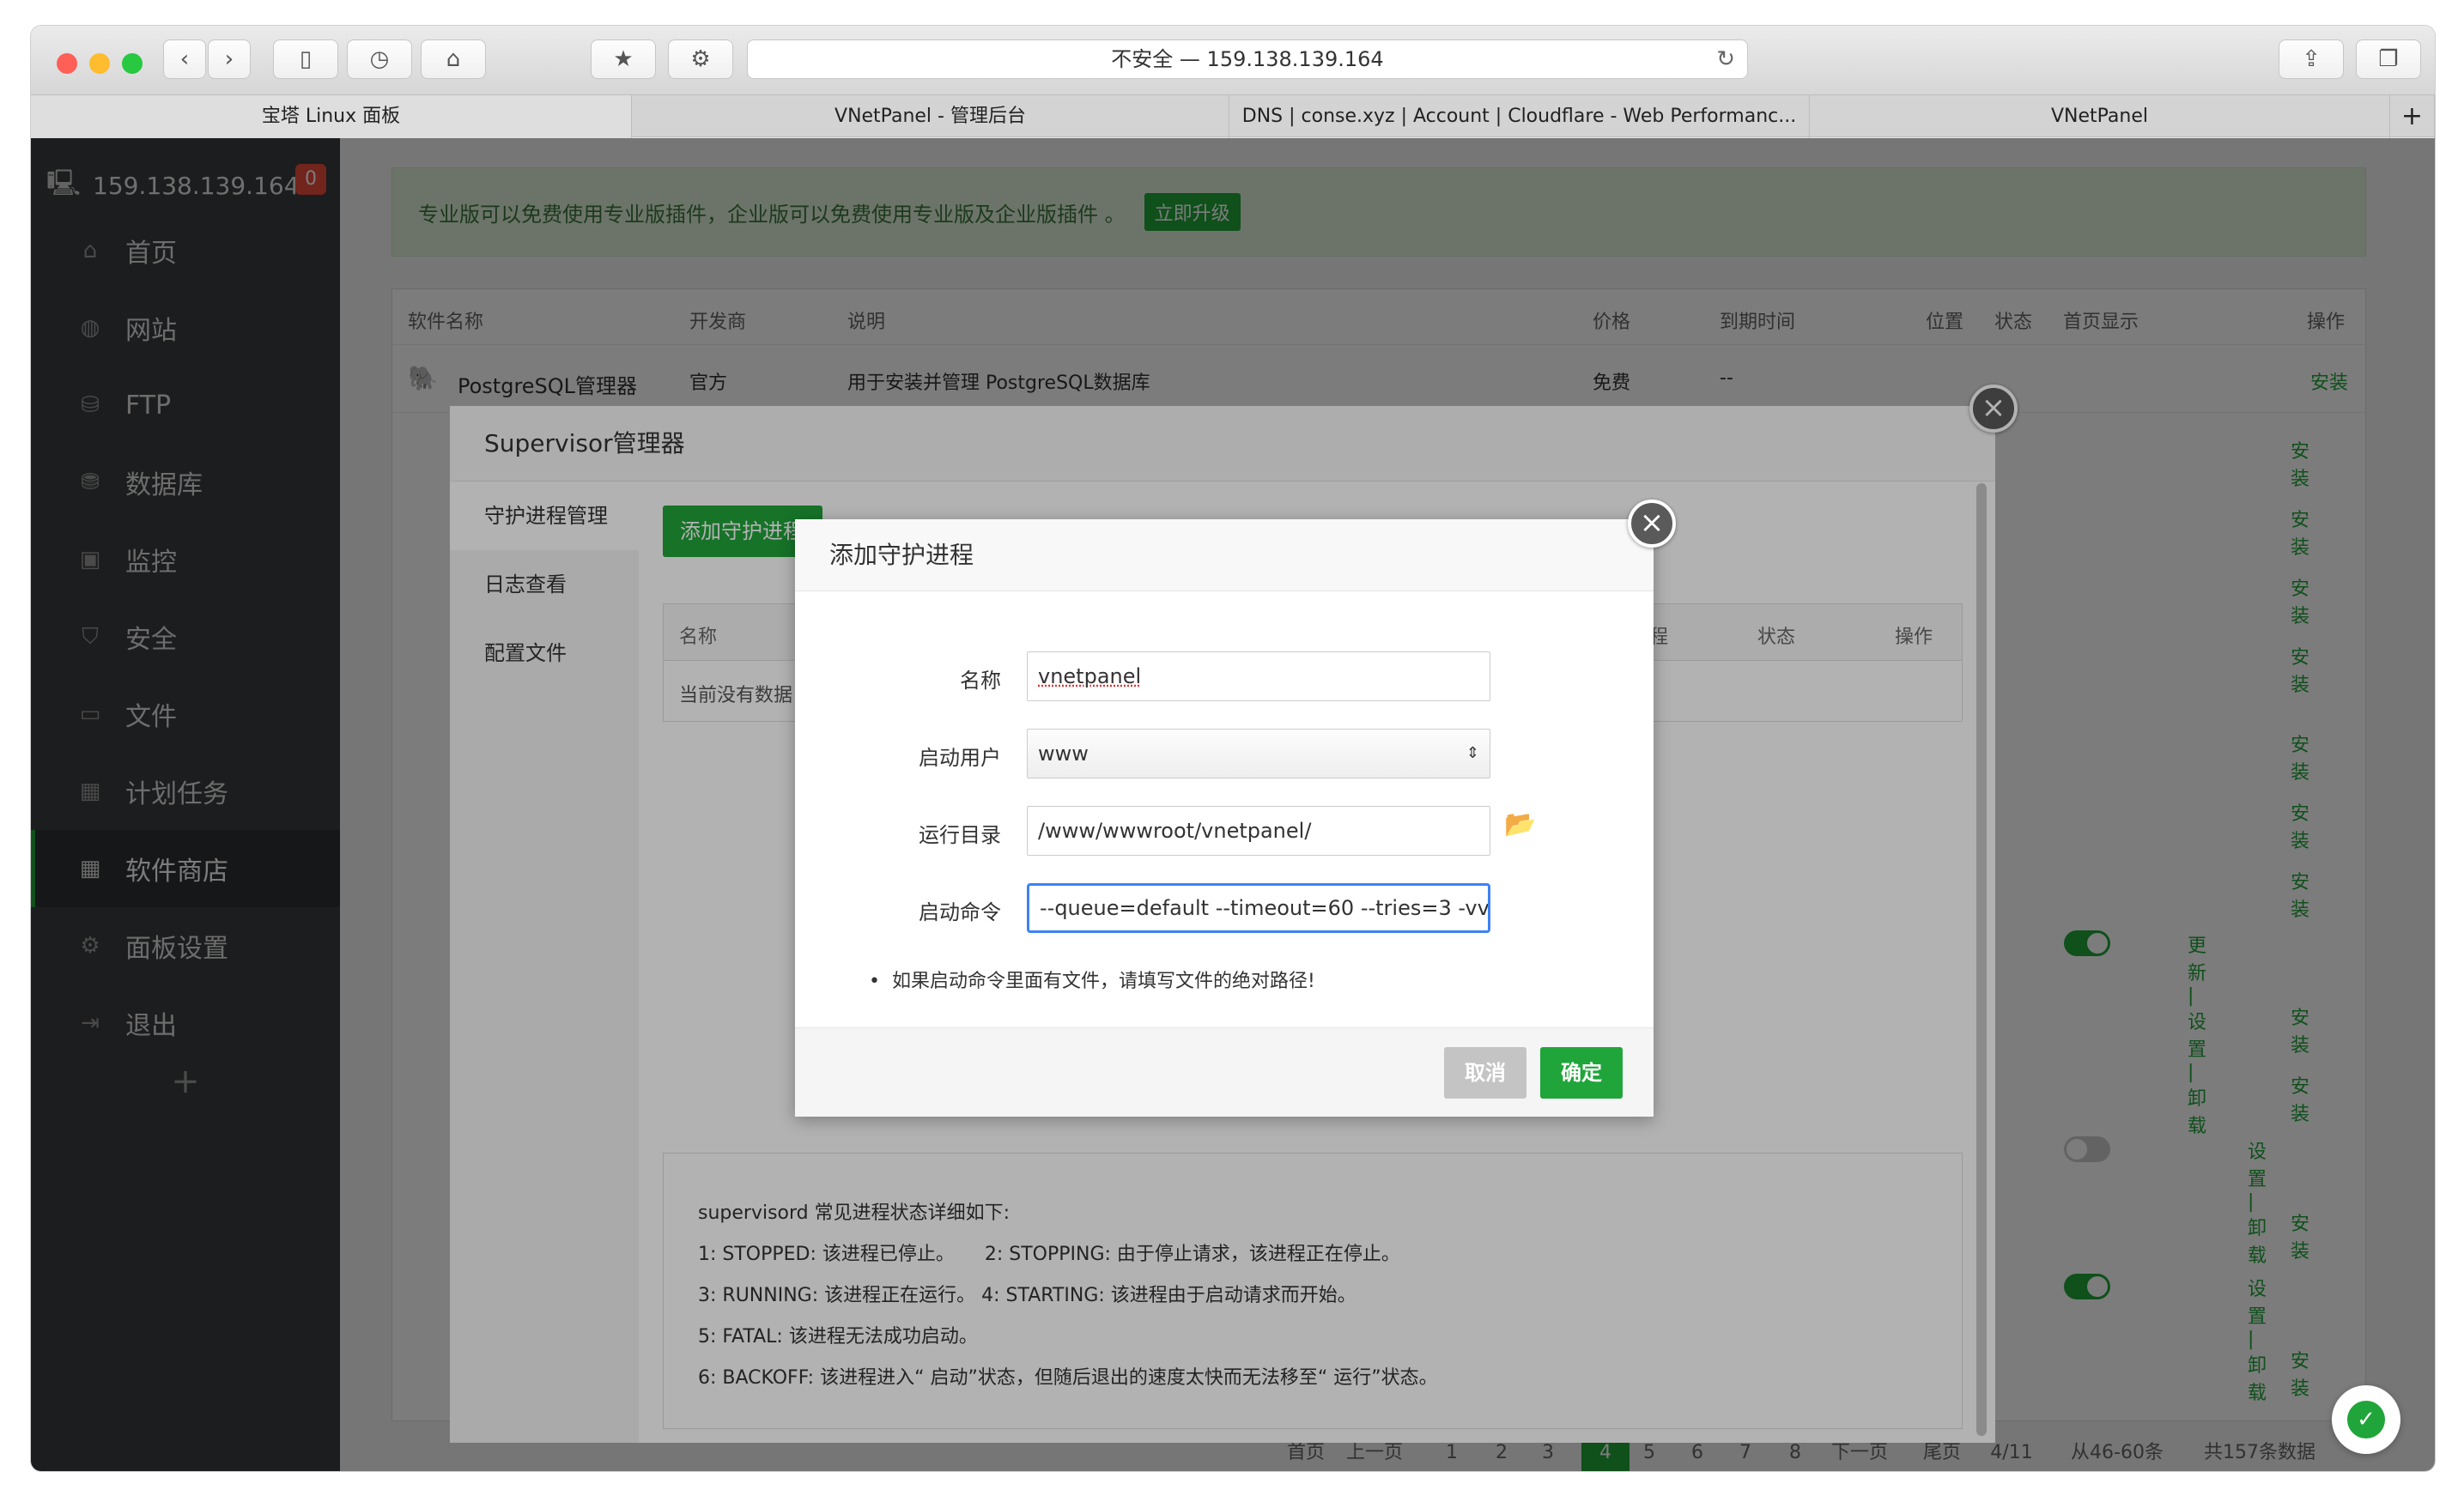 The width and height of the screenshot is (2464, 1502). I want to click on tab-vnetpanel-admin: VNetPanel - 管理后台, so click(930, 116).